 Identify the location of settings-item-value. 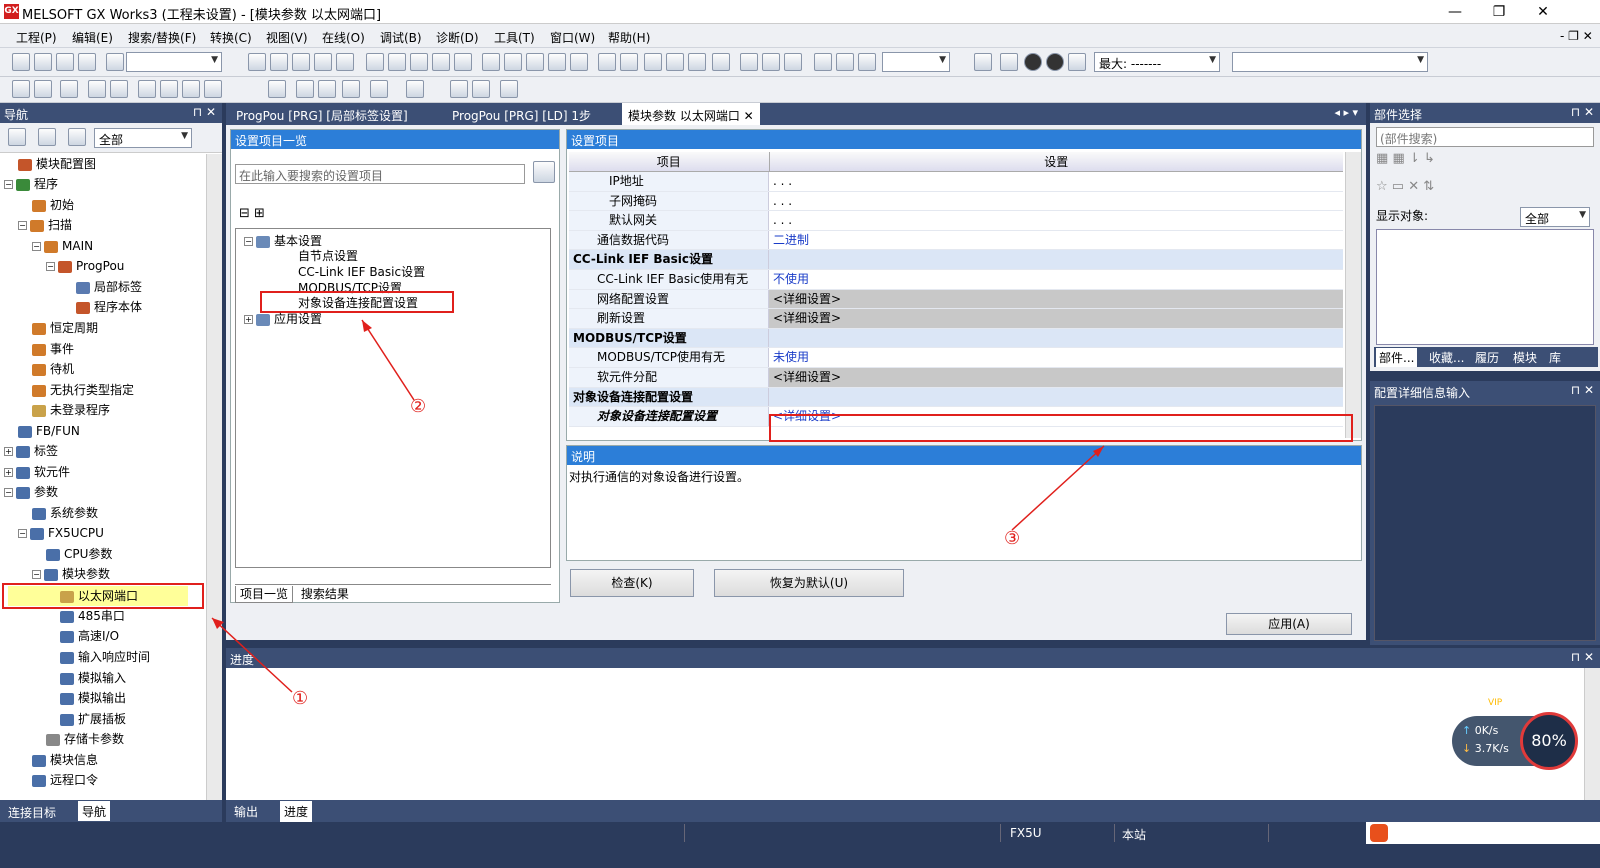
(1056, 259).